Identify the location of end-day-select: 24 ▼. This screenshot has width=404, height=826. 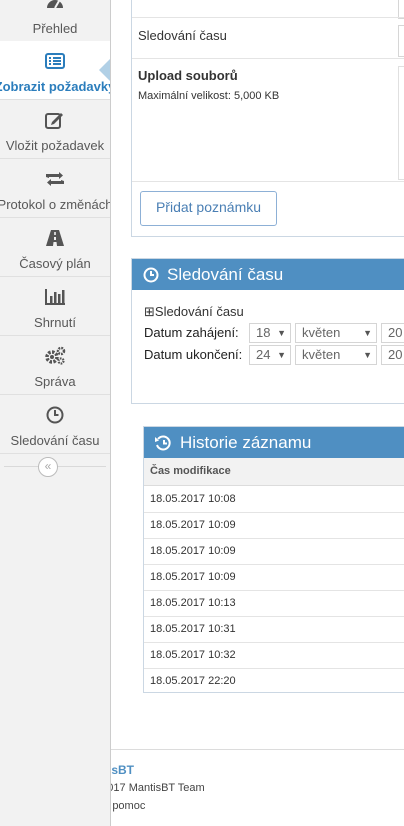
(270, 355).